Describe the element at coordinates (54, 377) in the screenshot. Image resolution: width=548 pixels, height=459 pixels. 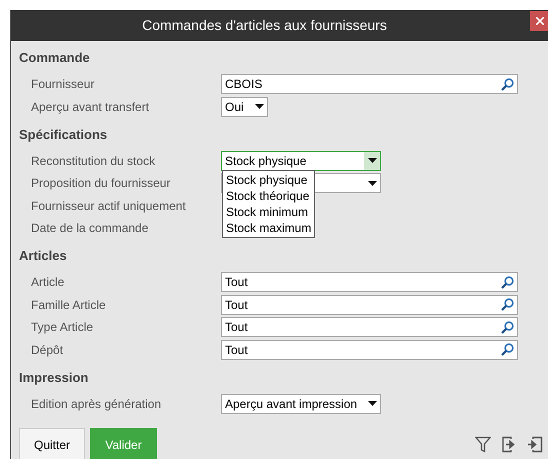
I see `section-heading: Impression` at that location.